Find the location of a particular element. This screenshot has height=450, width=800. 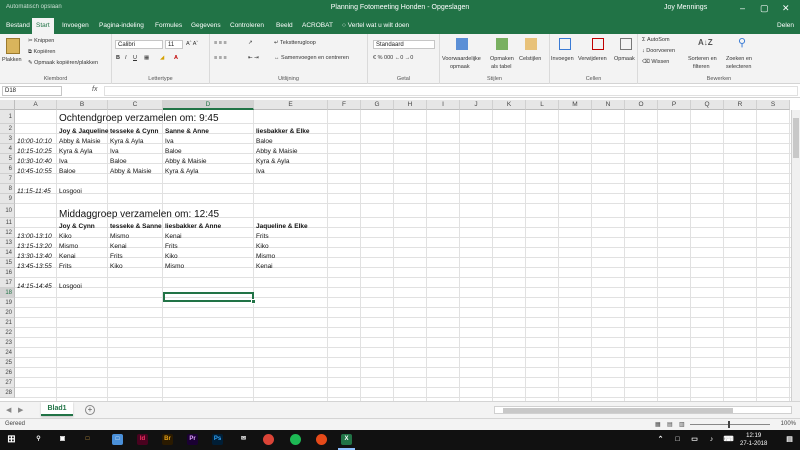

page-break-icon: ▥ is located at coordinates (682, 424).